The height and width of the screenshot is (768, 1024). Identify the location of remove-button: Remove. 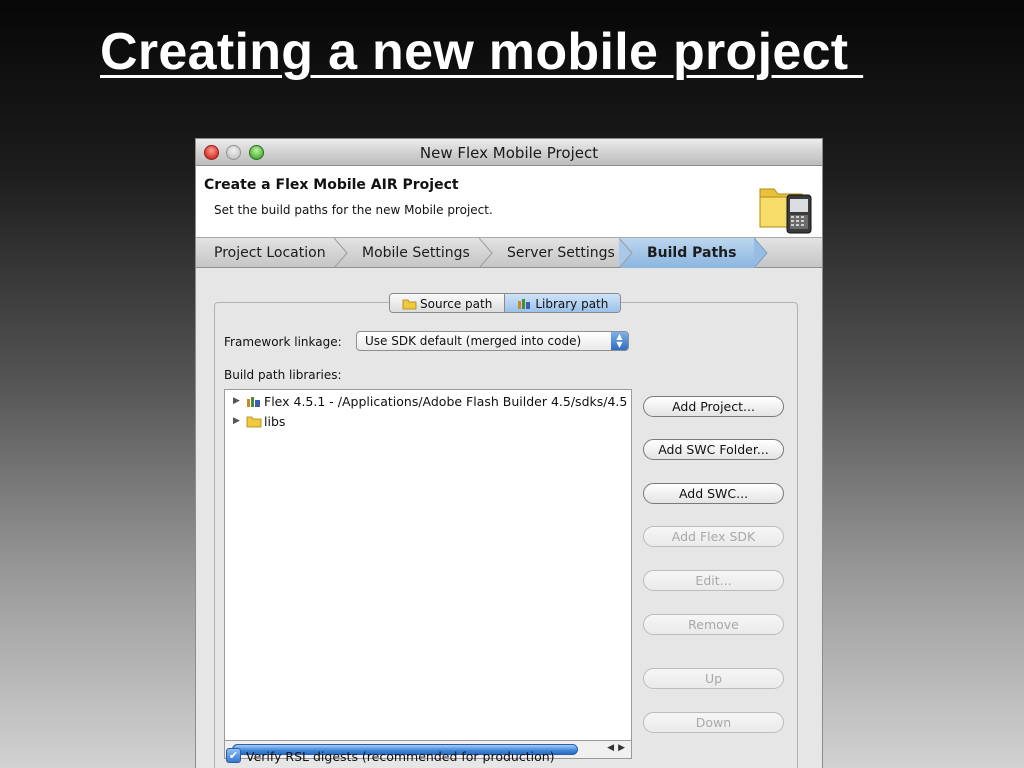
(713, 624).